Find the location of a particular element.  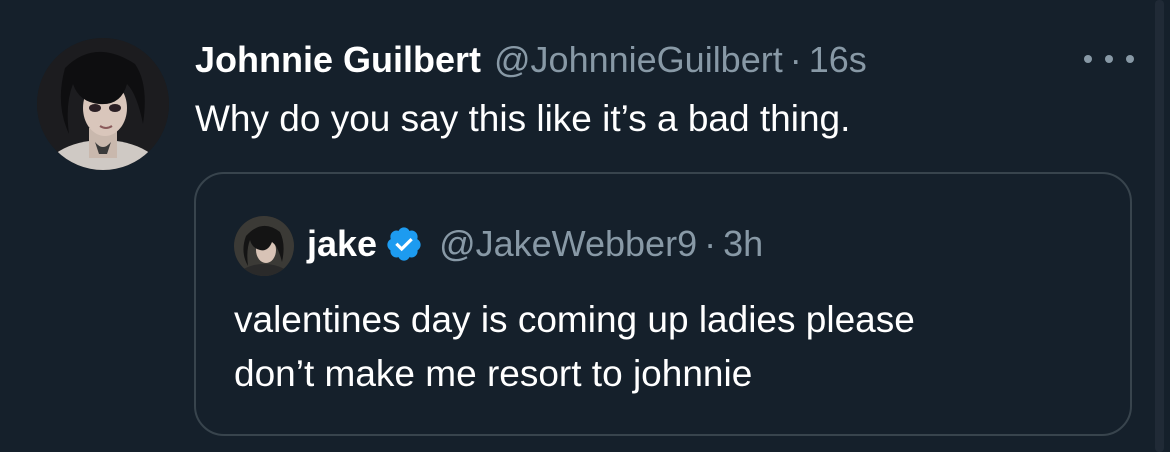

quoted-tweet-header: jake @JakeWebber9 · 3h is located at coordinates (535, 244).